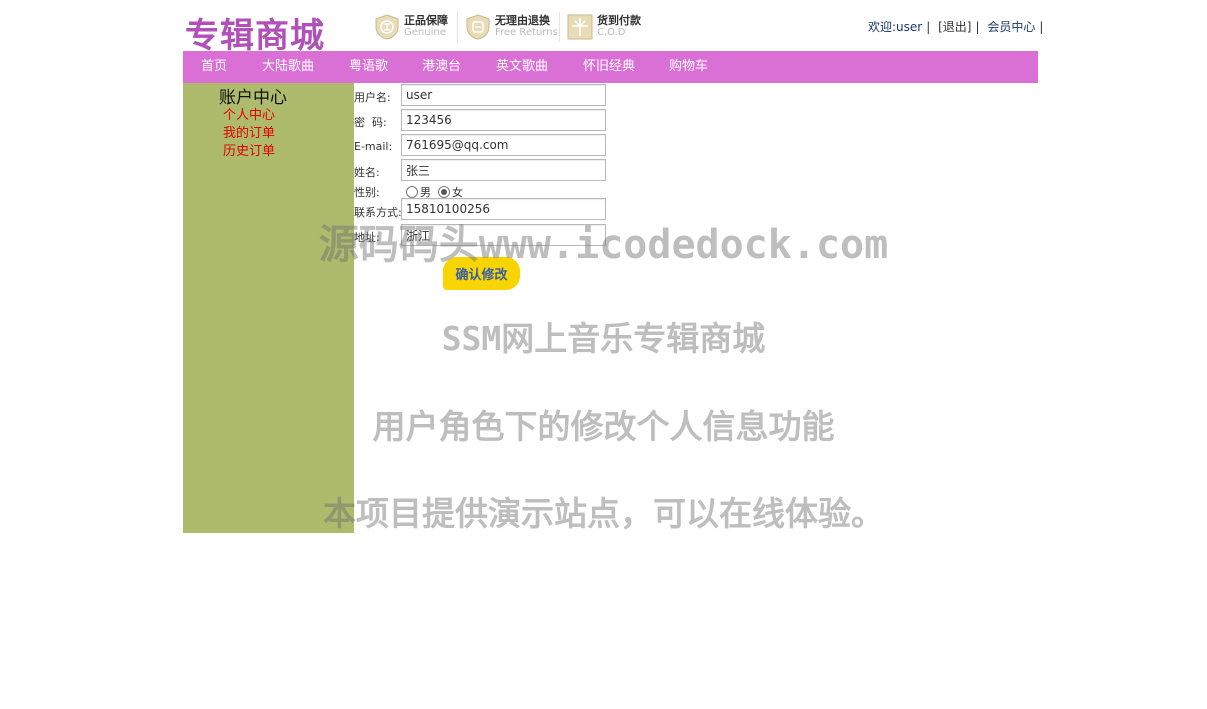 This screenshot has height=709, width=1207. I want to click on shield-icon, so click(387, 27).